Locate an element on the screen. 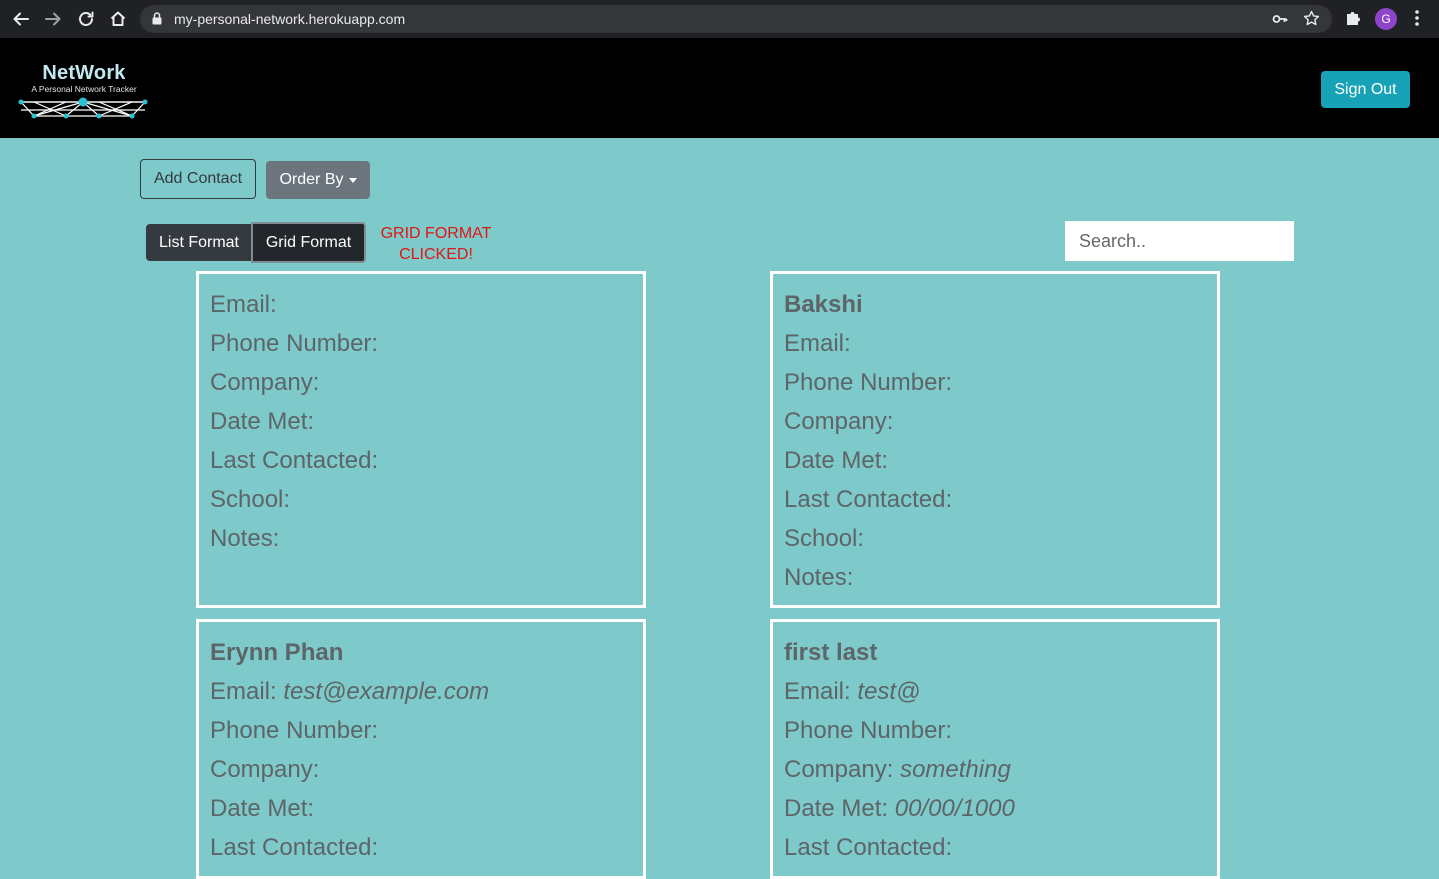 The height and width of the screenshot is (879, 1439). date-met-value: 00/00/1000 is located at coordinates (954, 808).